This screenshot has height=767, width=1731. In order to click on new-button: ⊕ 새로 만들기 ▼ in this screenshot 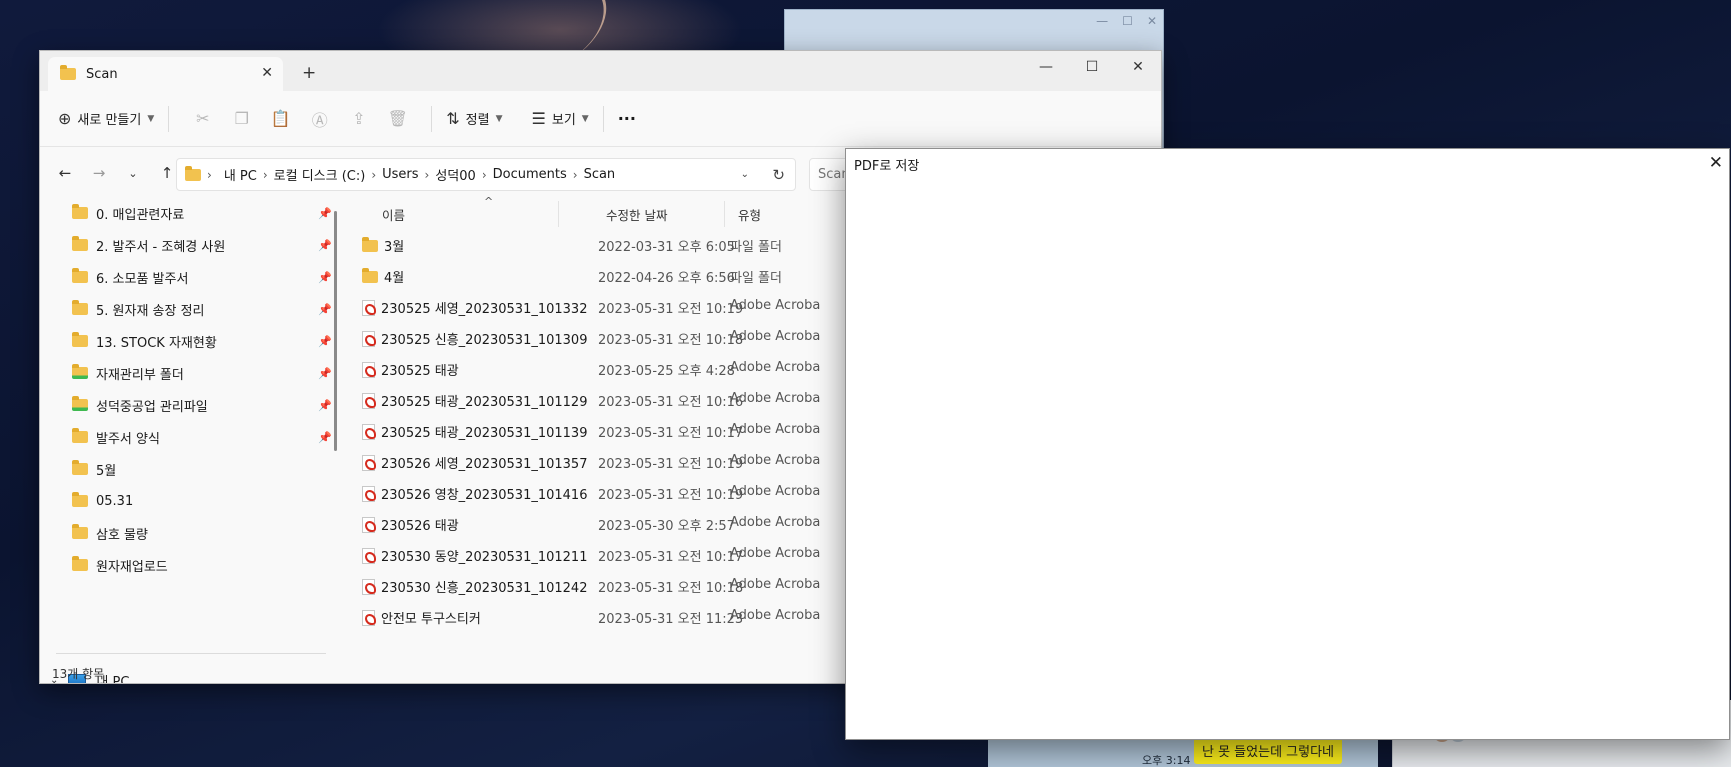, I will do `click(106, 118)`.